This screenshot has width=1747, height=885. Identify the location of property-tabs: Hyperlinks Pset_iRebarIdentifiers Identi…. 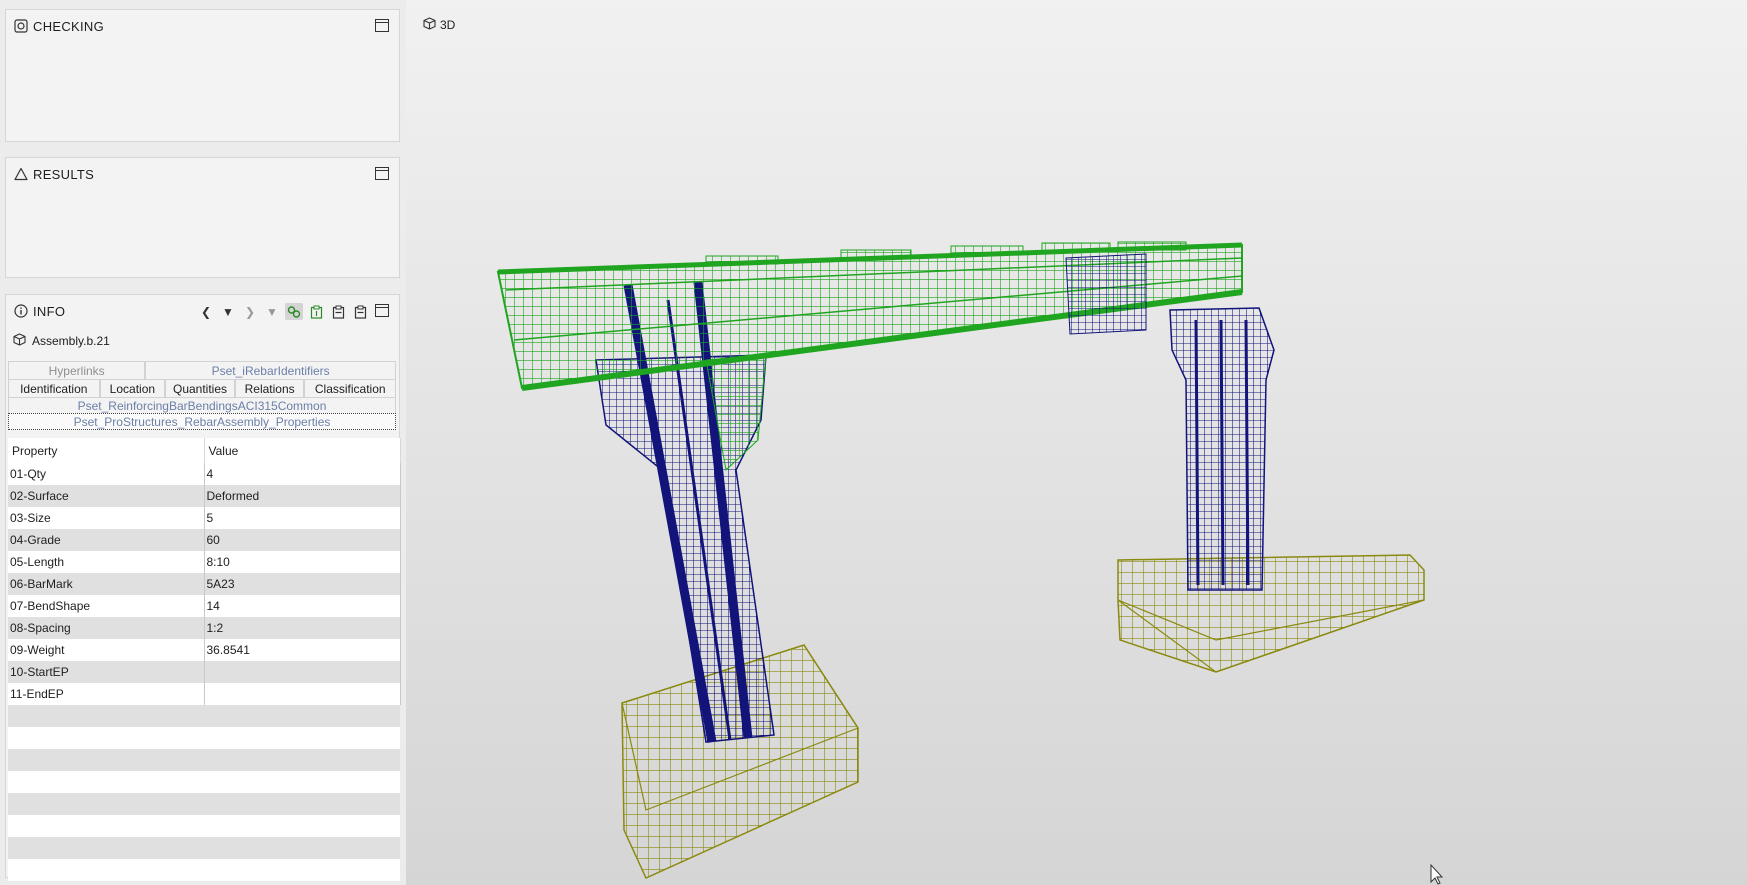
(202, 395).